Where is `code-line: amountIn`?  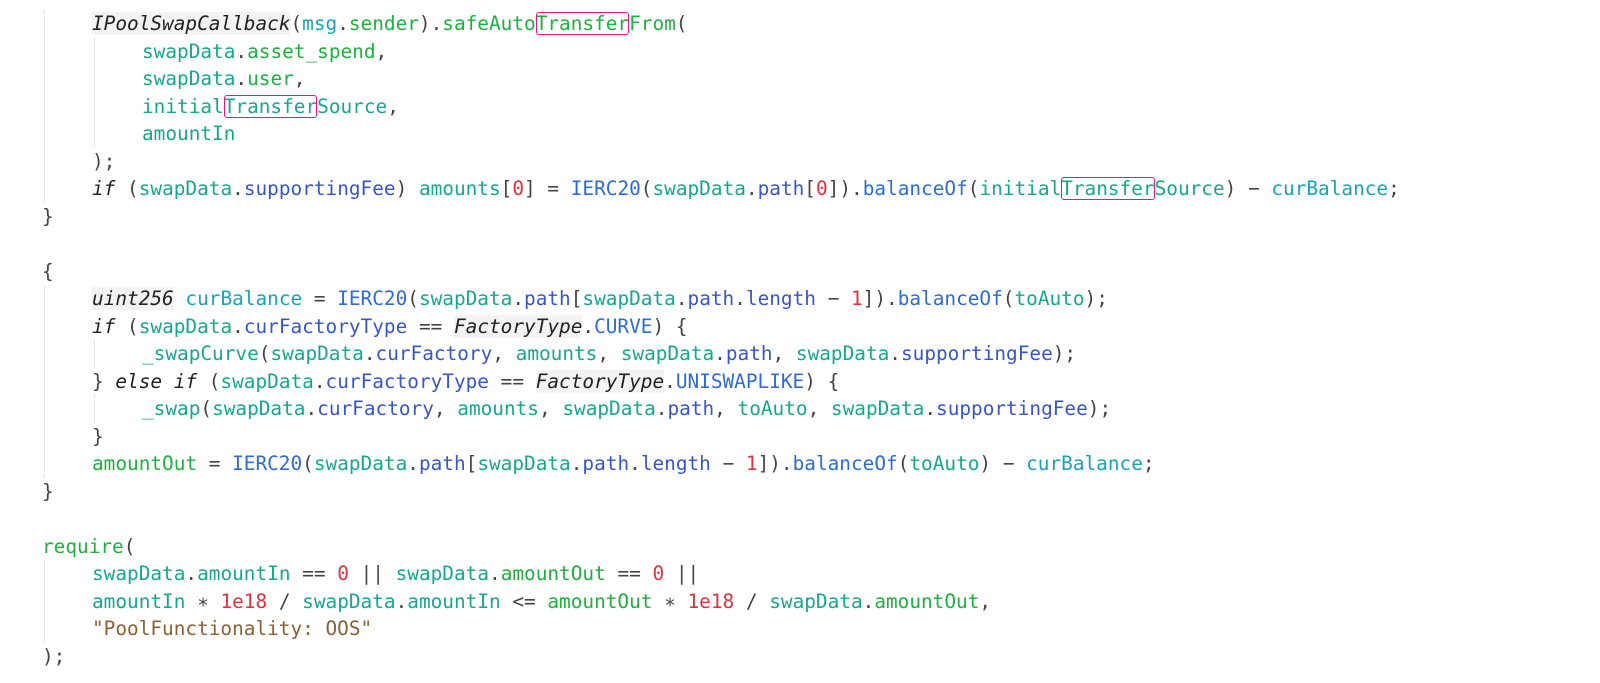 code-line: amountIn is located at coordinates (721, 134).